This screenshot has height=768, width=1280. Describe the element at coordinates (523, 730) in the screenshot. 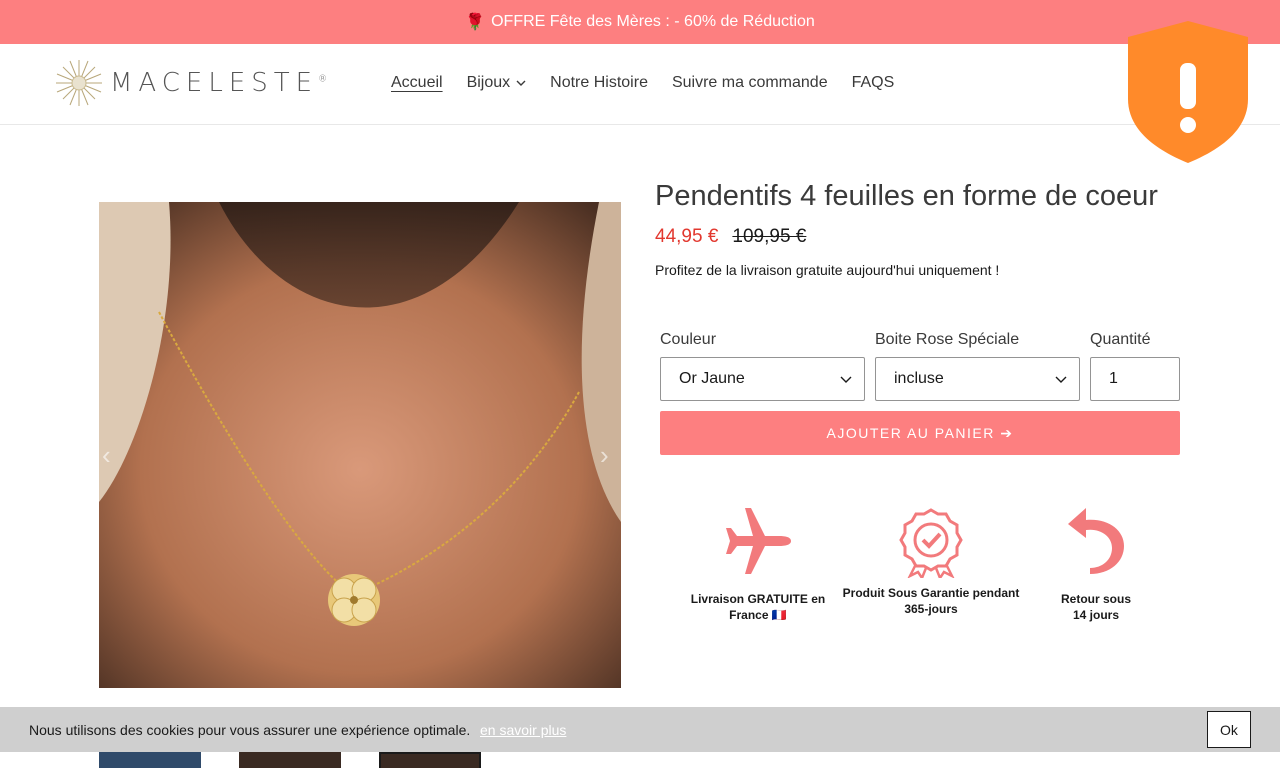

I see `cookie-learn-more-link: en savoir plus` at that location.